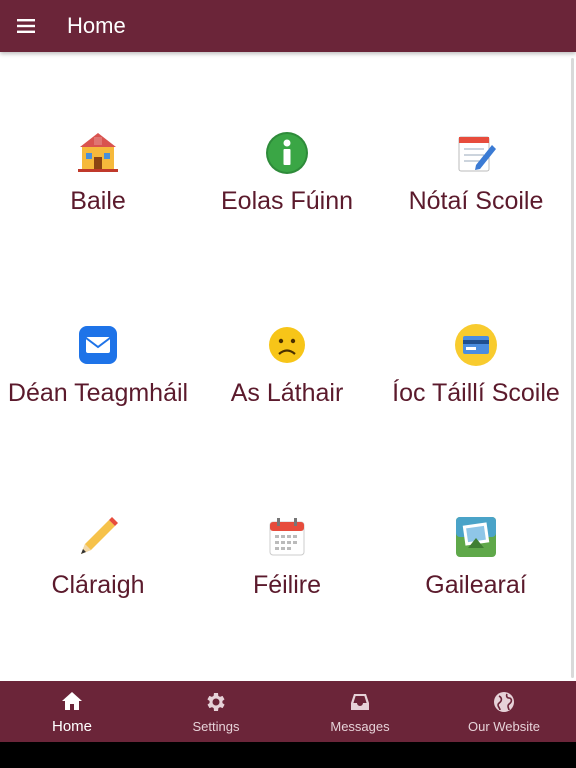 This screenshot has width=576, height=768. Describe the element at coordinates (503, 726) in the screenshot. I see `nav-label: Our Website` at that location.